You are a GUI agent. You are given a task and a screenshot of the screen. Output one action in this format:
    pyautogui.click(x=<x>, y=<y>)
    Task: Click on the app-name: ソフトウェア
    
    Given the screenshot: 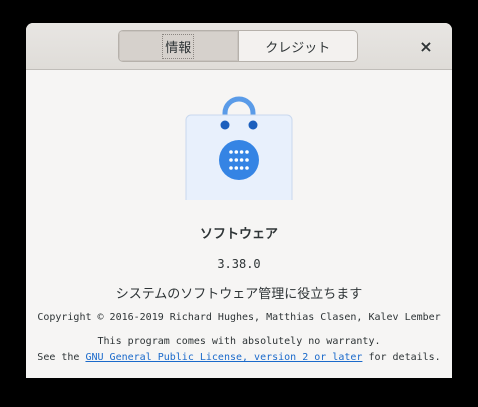 What is the action you would take?
    pyautogui.click(x=238, y=234)
    